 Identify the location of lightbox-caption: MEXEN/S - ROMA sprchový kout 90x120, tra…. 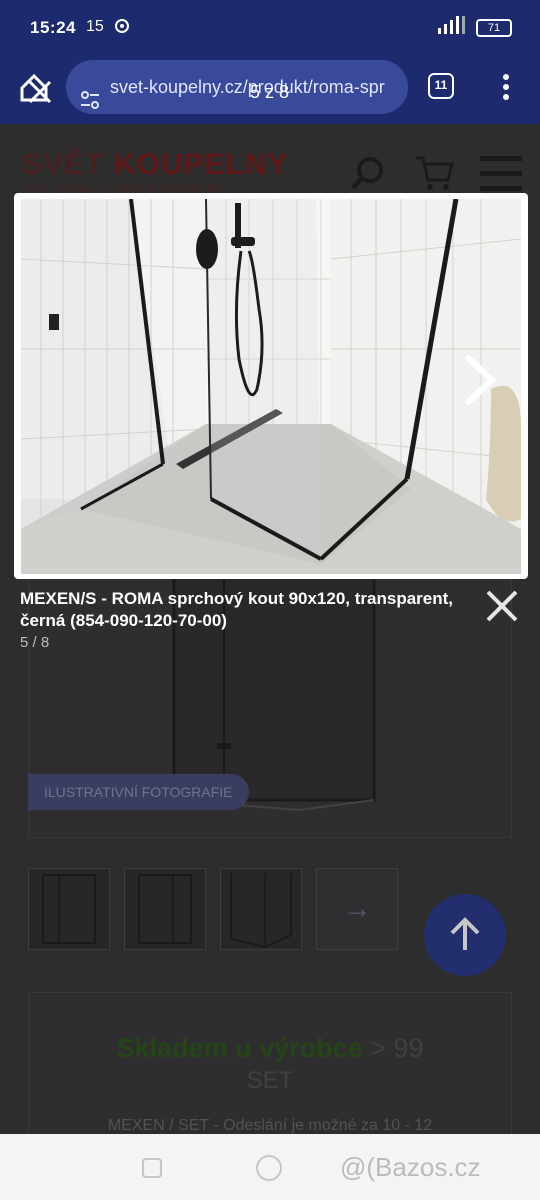
(236, 609).